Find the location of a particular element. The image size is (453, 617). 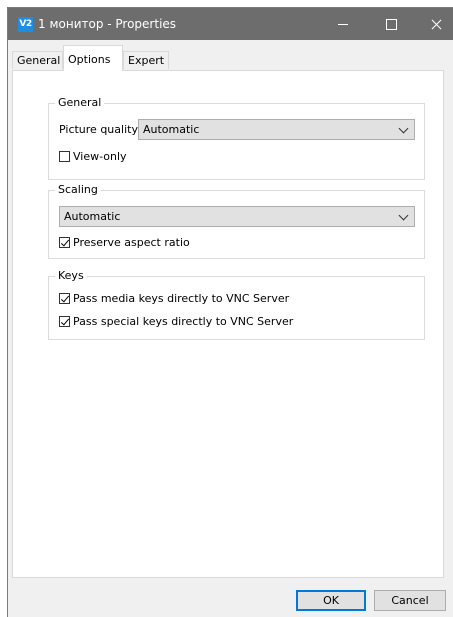

ok-button: OK is located at coordinates (331, 600).